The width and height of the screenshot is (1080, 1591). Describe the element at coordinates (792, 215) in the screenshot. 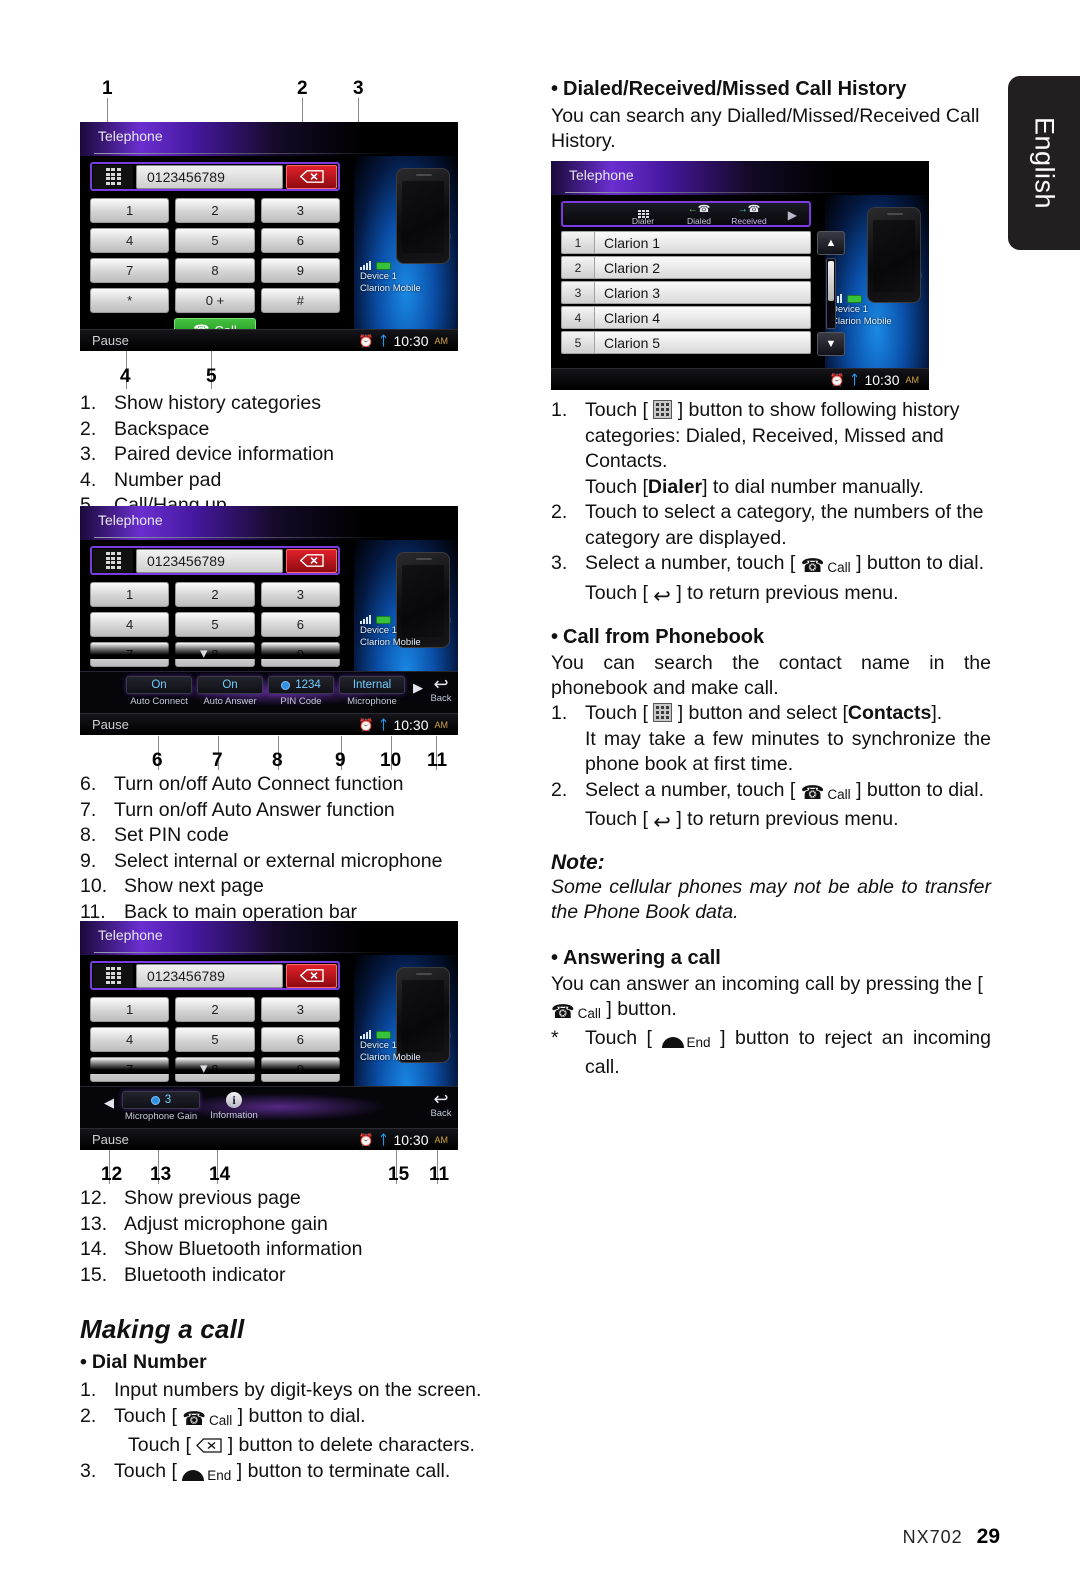

I see `next-tab-icon: ▶` at that location.